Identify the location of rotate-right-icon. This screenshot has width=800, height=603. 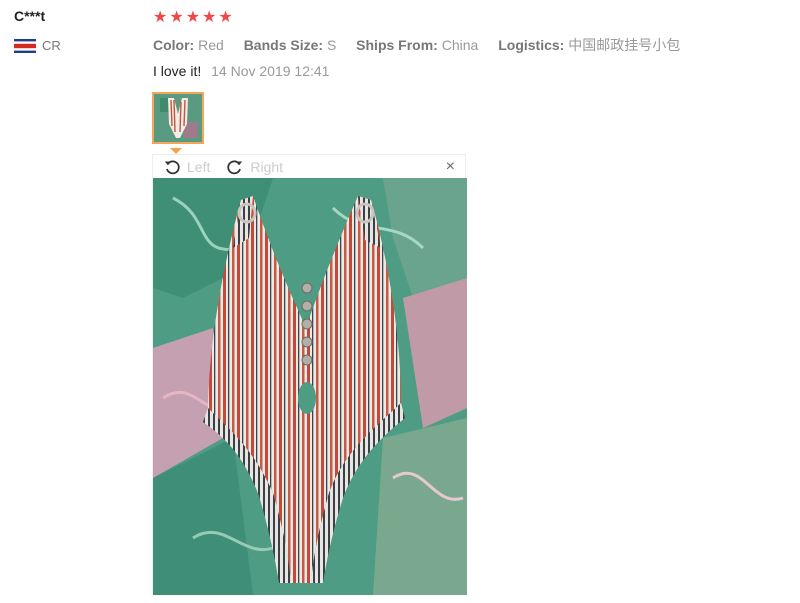
(235, 166).